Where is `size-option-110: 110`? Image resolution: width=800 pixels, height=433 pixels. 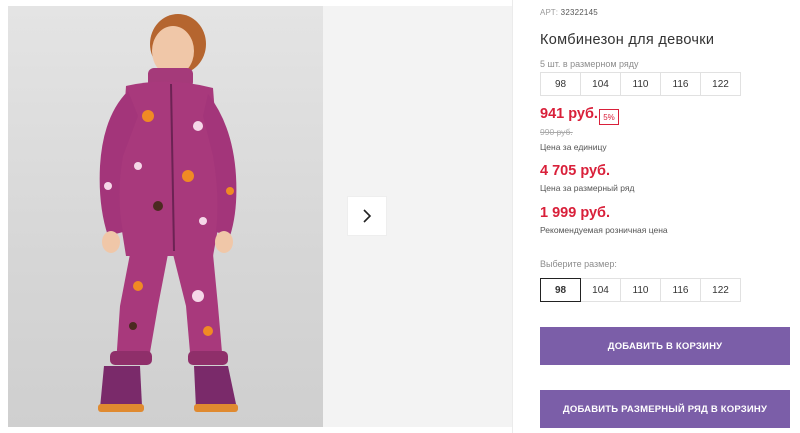
size-option-110: 110 is located at coordinates (640, 290).